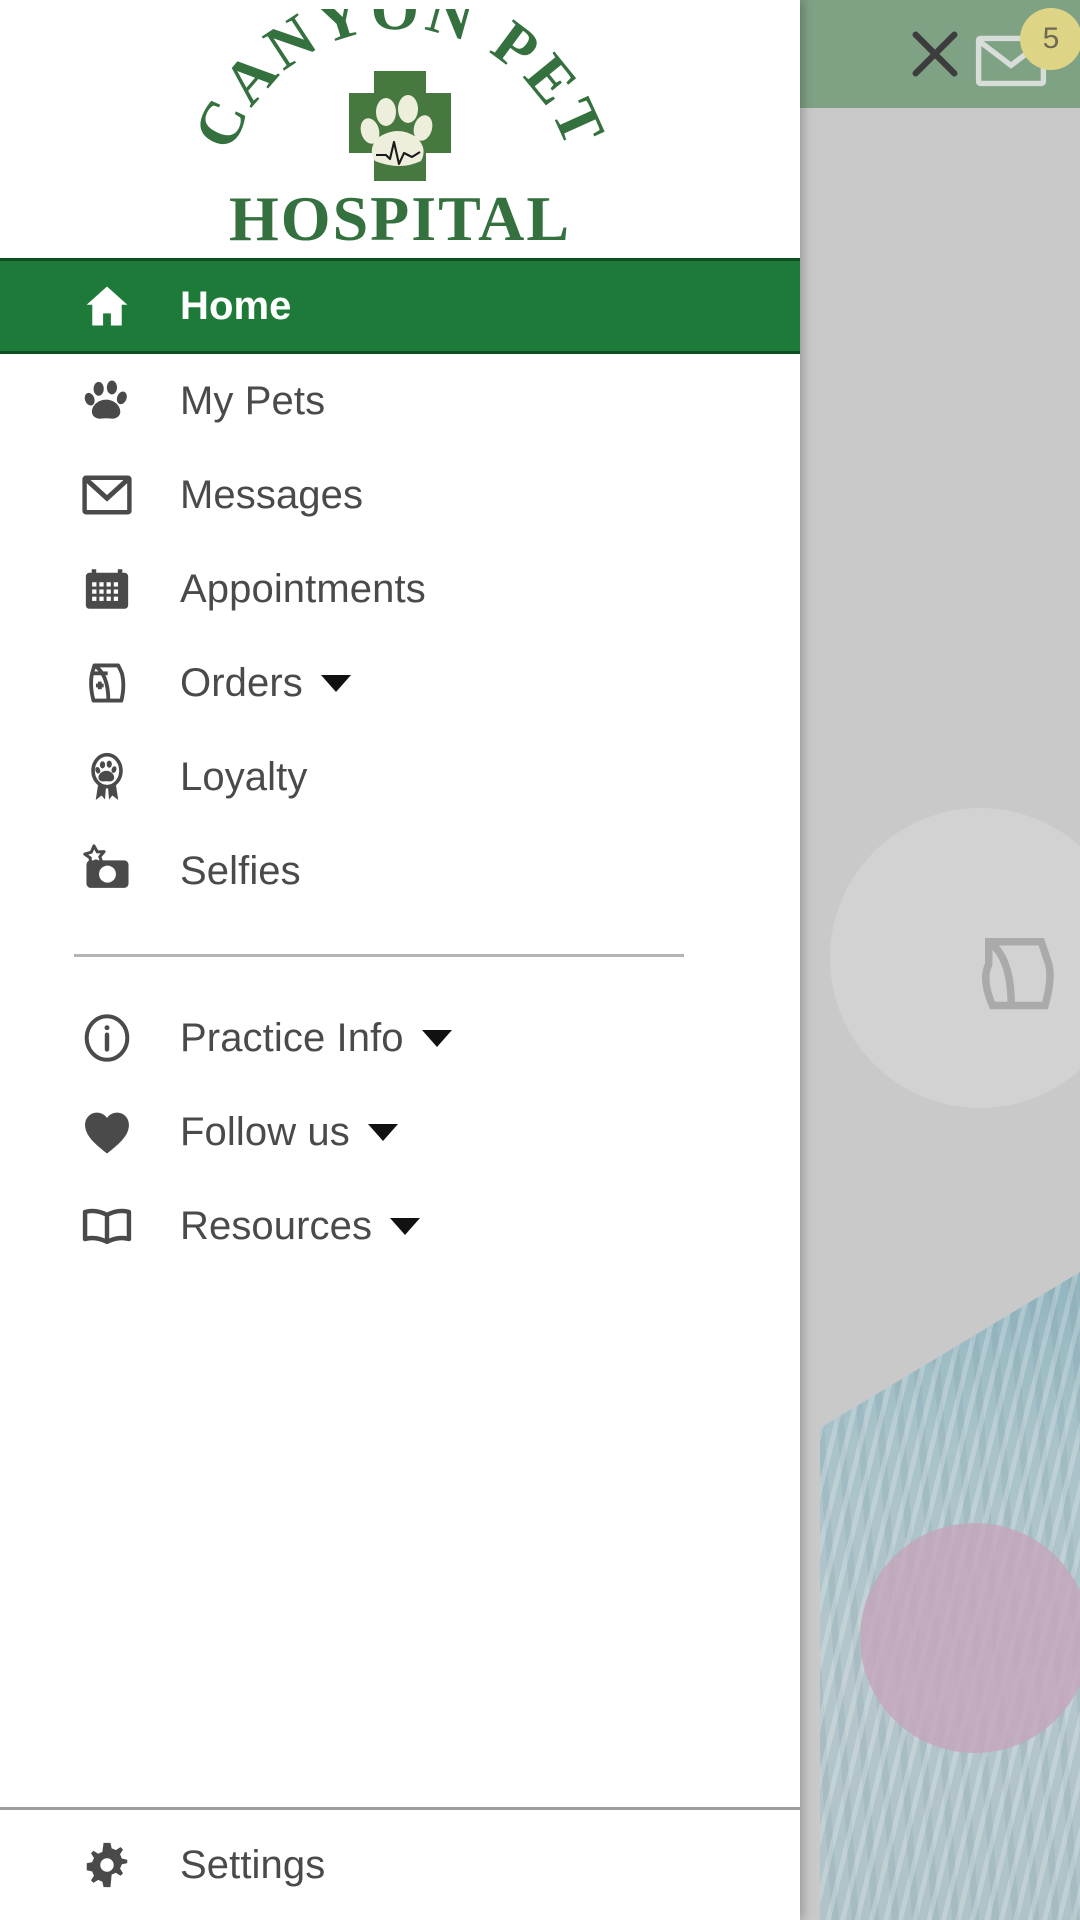 The width and height of the screenshot is (1080, 1920). I want to click on info-circle-icon, so click(107, 1038).